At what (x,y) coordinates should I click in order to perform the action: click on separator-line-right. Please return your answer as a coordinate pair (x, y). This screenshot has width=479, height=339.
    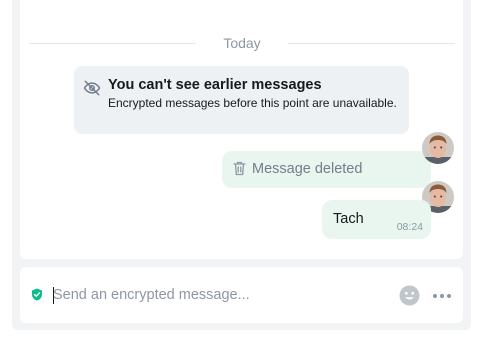
    Looking at the image, I should click on (371, 43).